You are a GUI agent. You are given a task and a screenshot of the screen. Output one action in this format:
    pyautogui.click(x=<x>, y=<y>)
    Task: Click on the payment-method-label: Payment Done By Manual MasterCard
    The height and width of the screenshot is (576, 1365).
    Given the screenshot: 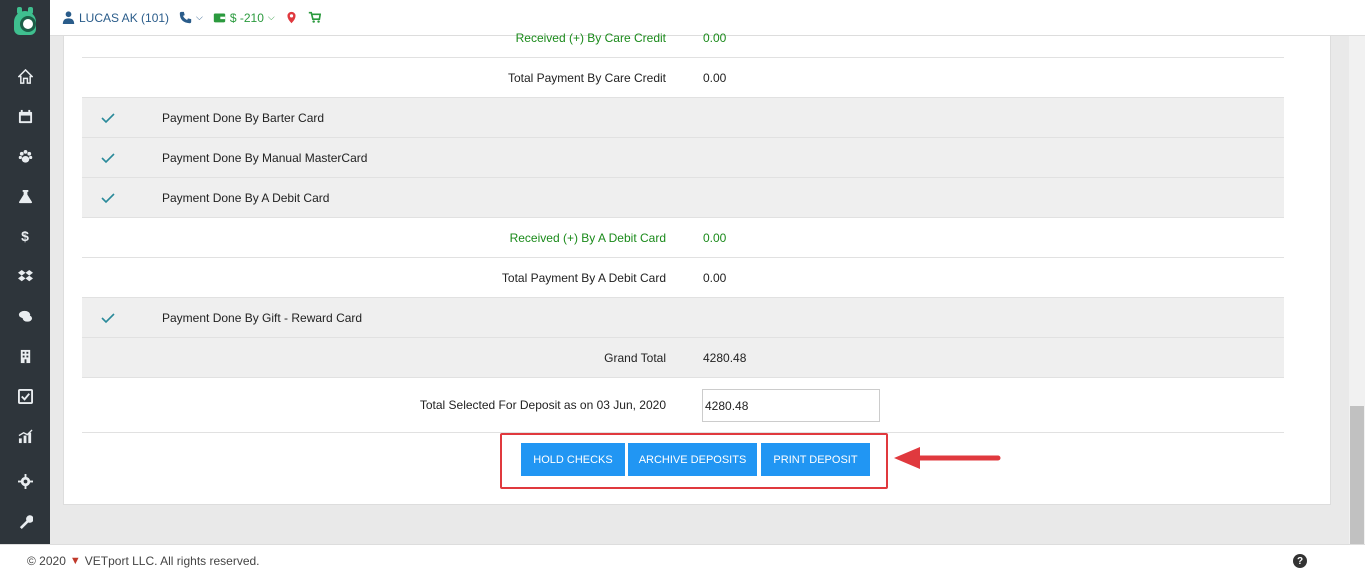 What is the action you would take?
    pyautogui.click(x=265, y=157)
    